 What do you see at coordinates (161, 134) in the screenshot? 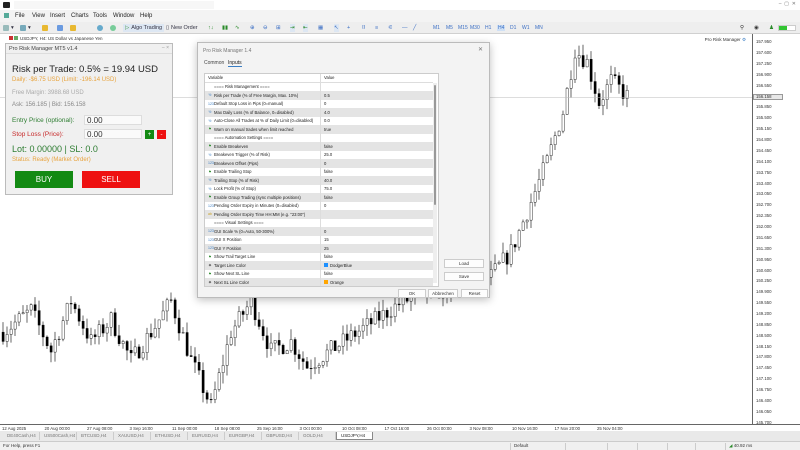
I see `sl-minus-button: -` at bounding box center [161, 134].